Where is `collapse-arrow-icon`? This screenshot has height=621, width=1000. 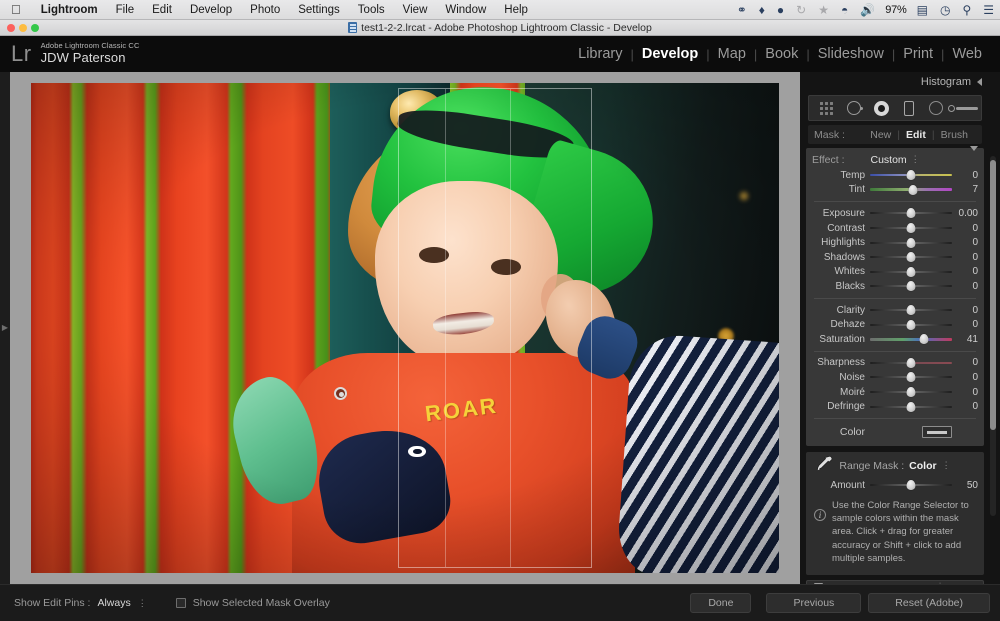 collapse-arrow-icon is located at coordinates (979, 82).